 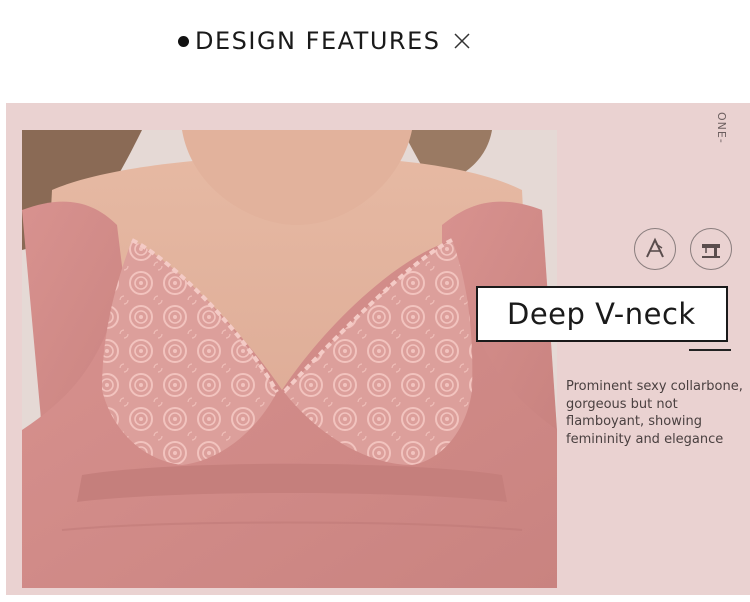 I want to click on sewing-machine-icon, so click(x=711, y=249).